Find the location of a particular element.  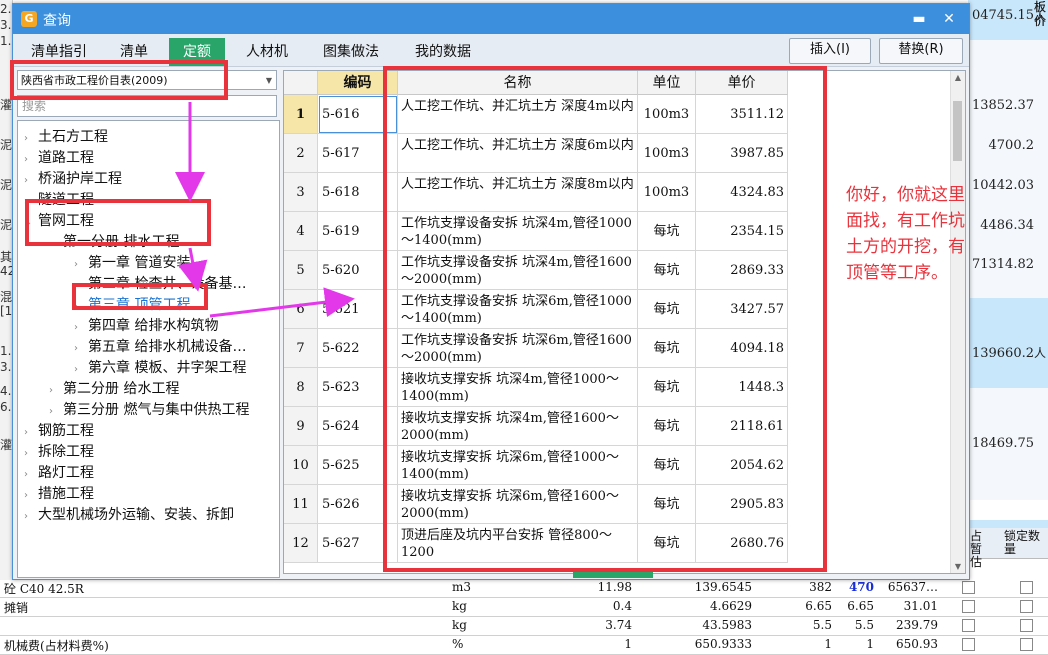

arrow-chapter-to-results is located at coordinates (282, 302).